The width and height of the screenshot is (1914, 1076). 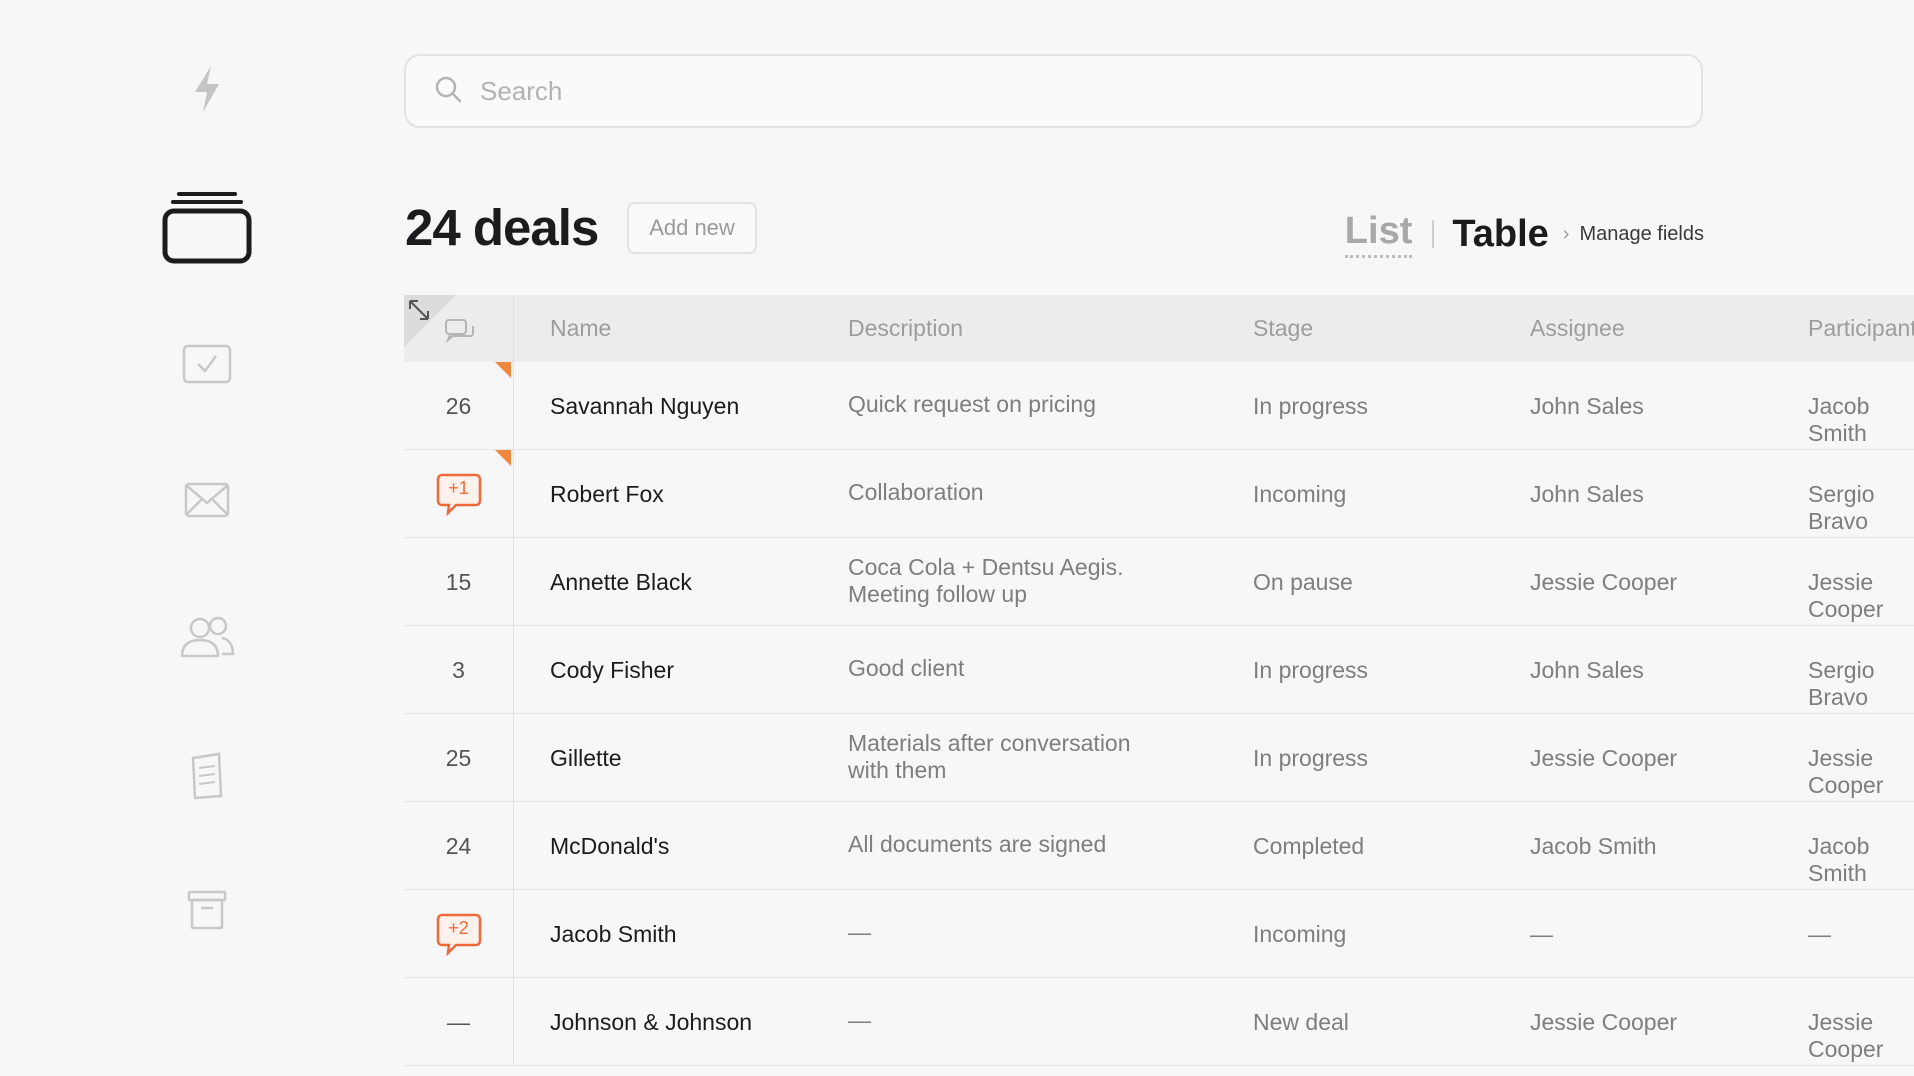 I want to click on name-cell: McDonald's, so click(x=609, y=846).